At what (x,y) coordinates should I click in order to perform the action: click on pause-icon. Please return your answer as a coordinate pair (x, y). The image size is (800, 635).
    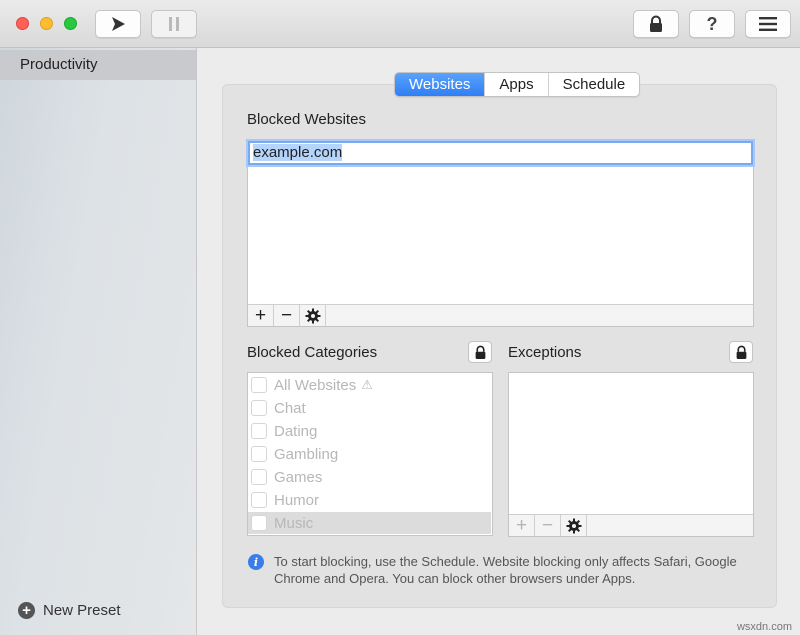
    Looking at the image, I should click on (174, 24).